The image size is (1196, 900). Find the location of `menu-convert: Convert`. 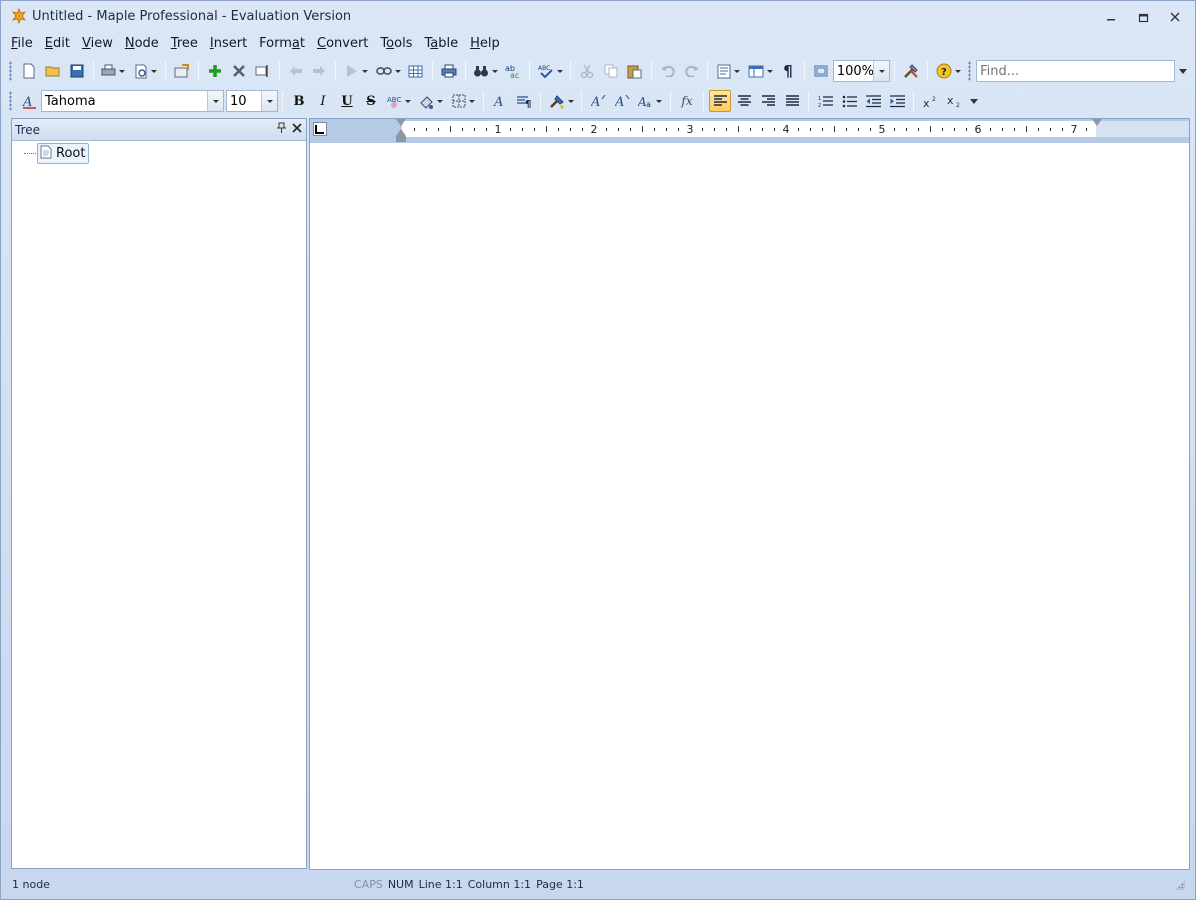

menu-convert: Convert is located at coordinates (342, 43).